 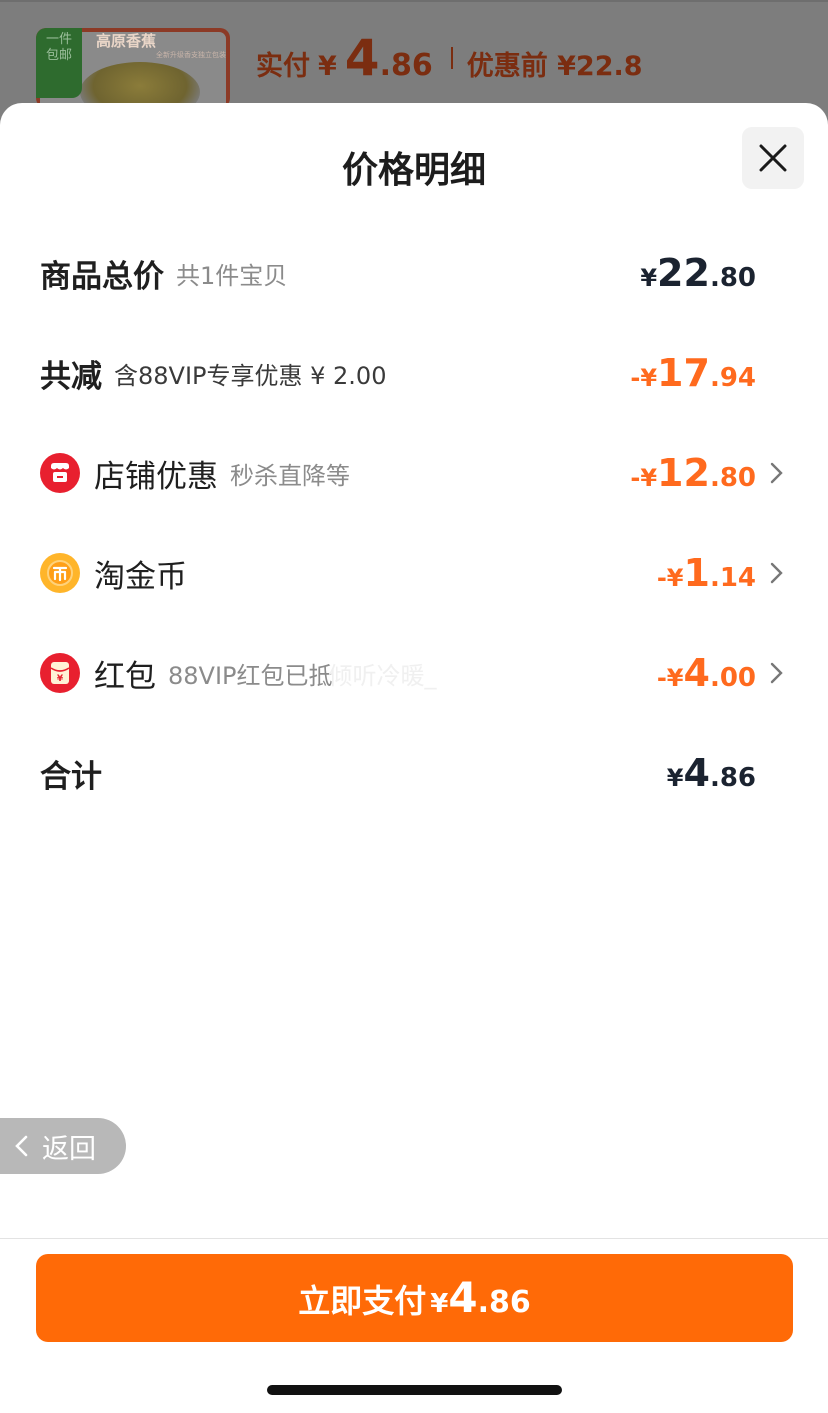 I want to click on banana-image, so click(x=140, y=85).